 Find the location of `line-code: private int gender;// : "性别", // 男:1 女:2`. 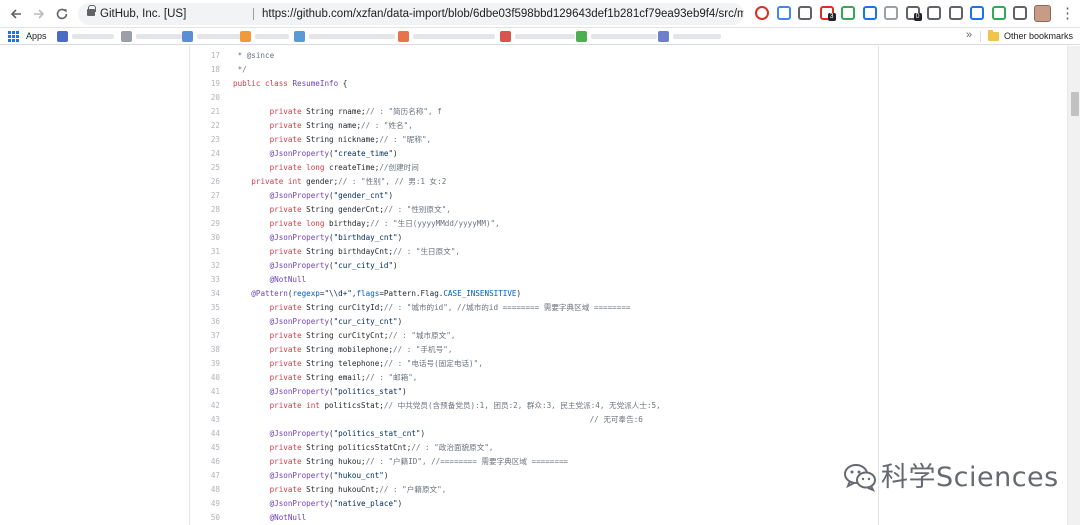

line-code: private int gender;// : "性别", // 男:1 女:2 is located at coordinates (349, 181).